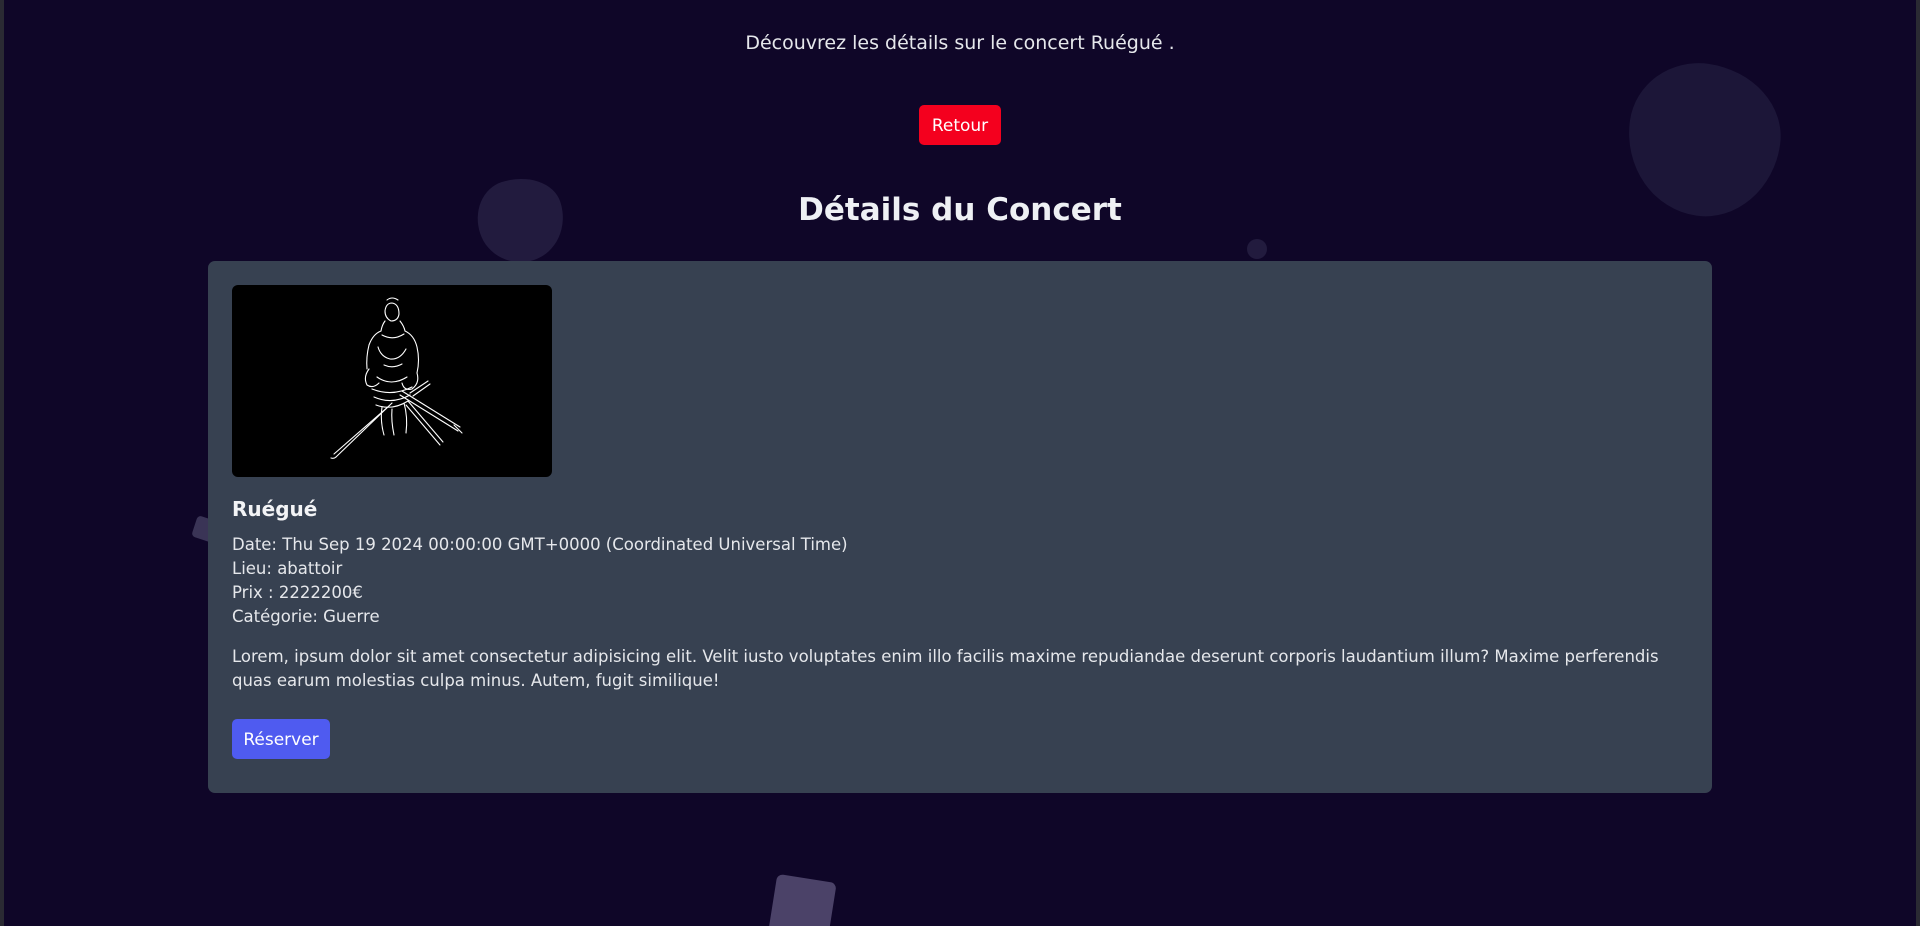  What do you see at coordinates (1257, 249) in the screenshot?
I see `background-dot` at bounding box center [1257, 249].